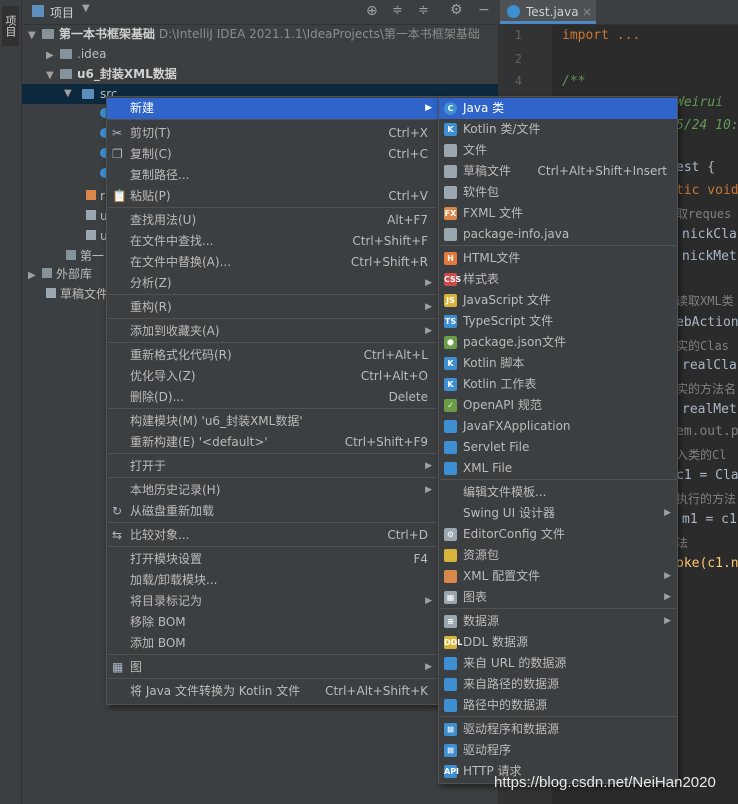 Image resolution: width=738 pixels, height=804 pixels. I want to click on new-submenu-item: Swing UI 设计器 ▶, so click(558, 513).